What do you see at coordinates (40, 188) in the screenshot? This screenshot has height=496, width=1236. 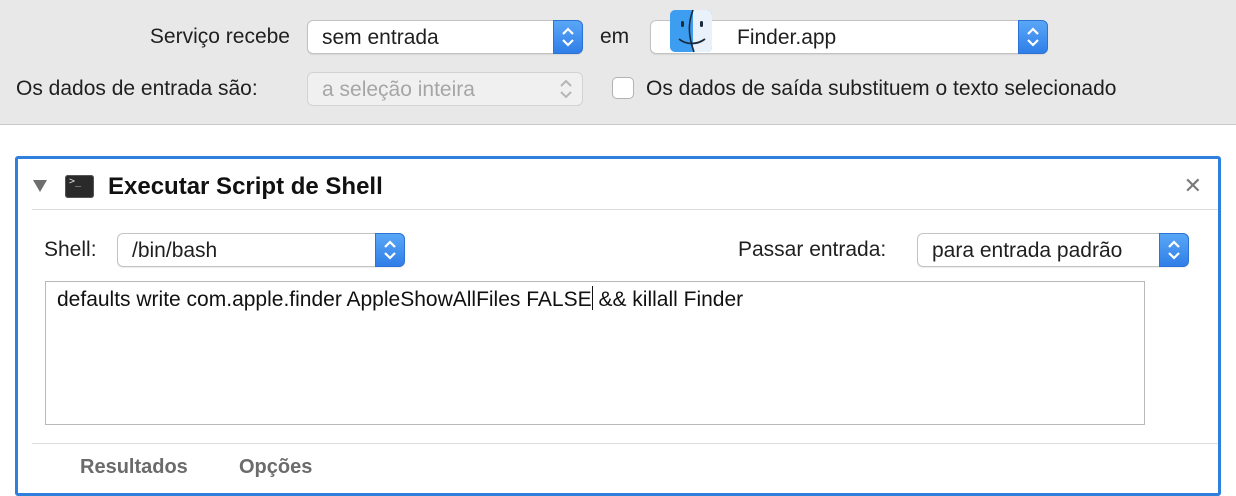 I see `disclosure-triangle-icon` at bounding box center [40, 188].